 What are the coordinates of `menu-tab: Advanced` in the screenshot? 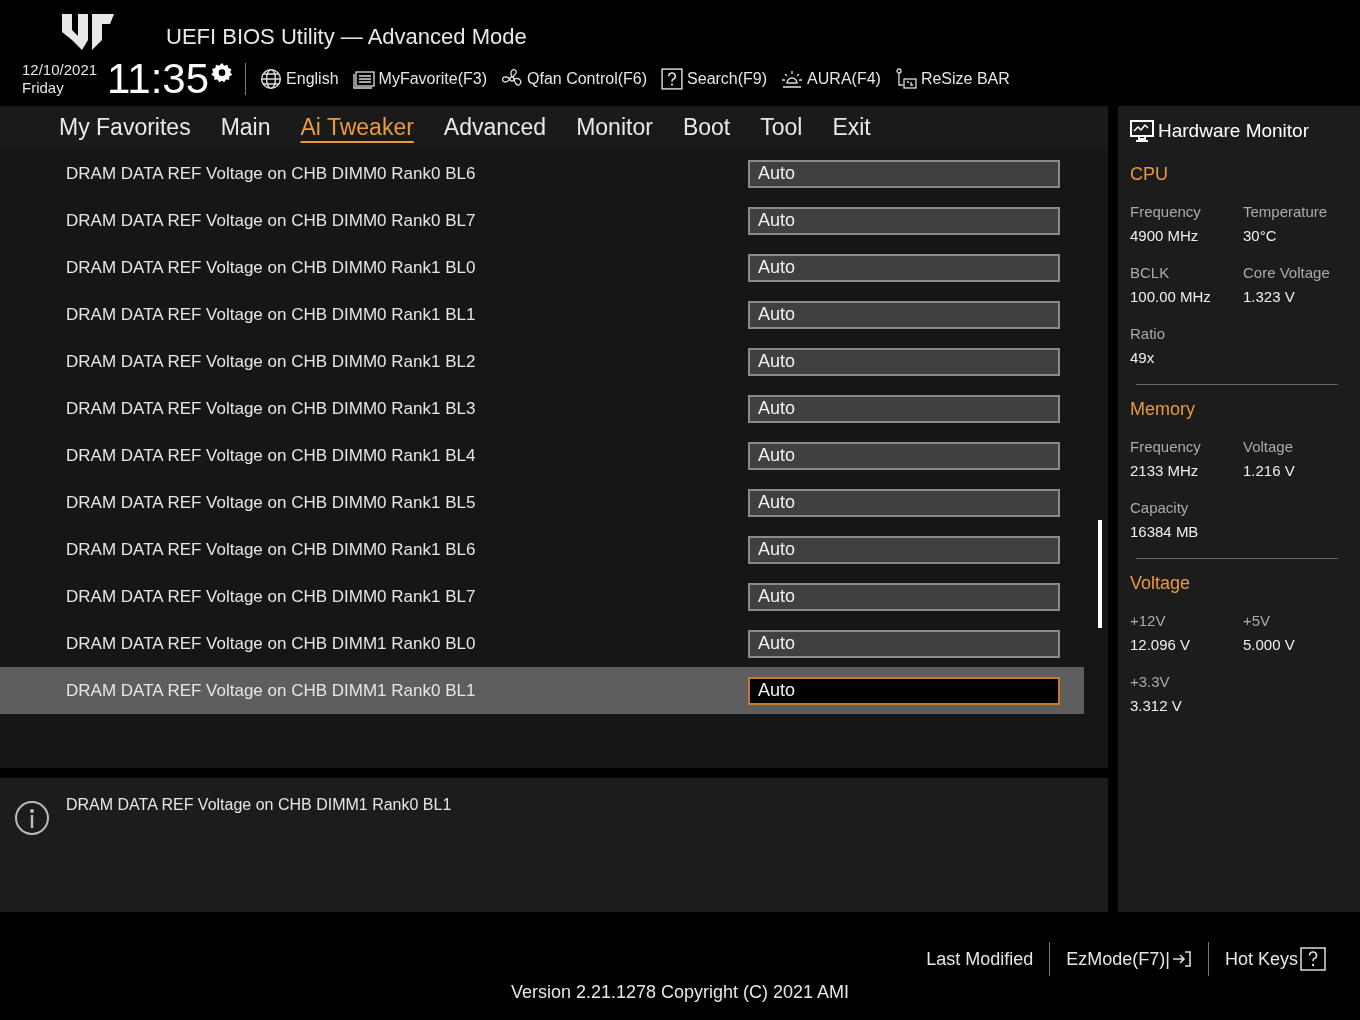 It's located at (495, 127).